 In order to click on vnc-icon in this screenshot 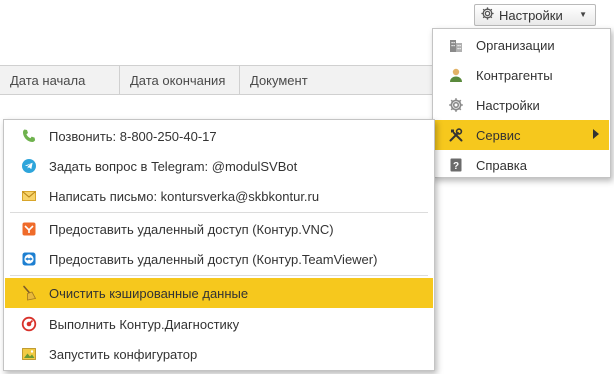, I will do `click(29, 229)`.